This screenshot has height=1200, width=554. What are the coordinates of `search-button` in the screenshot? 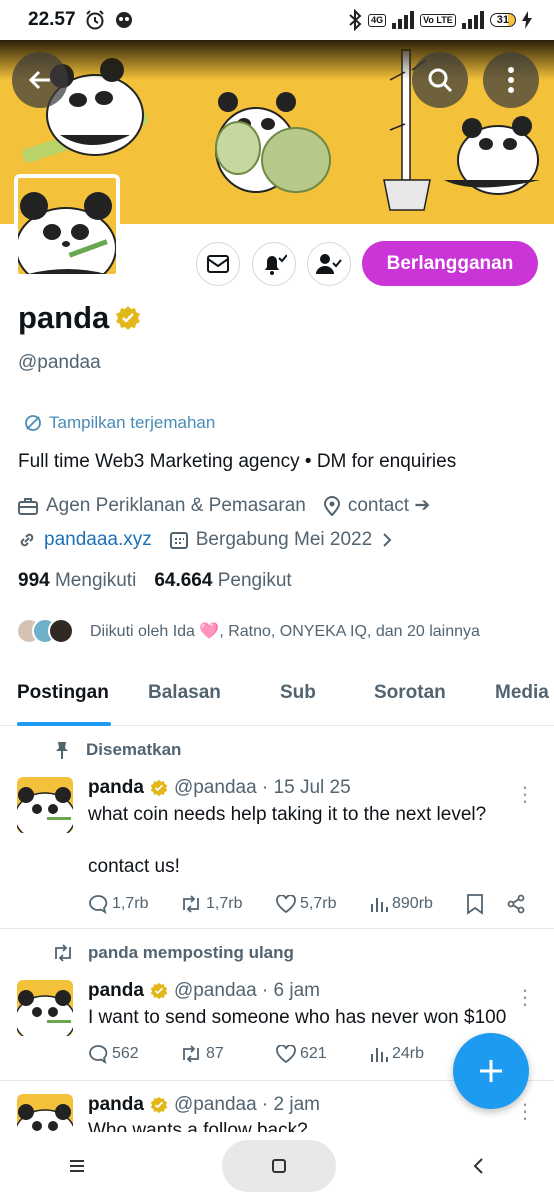 It's located at (440, 80).